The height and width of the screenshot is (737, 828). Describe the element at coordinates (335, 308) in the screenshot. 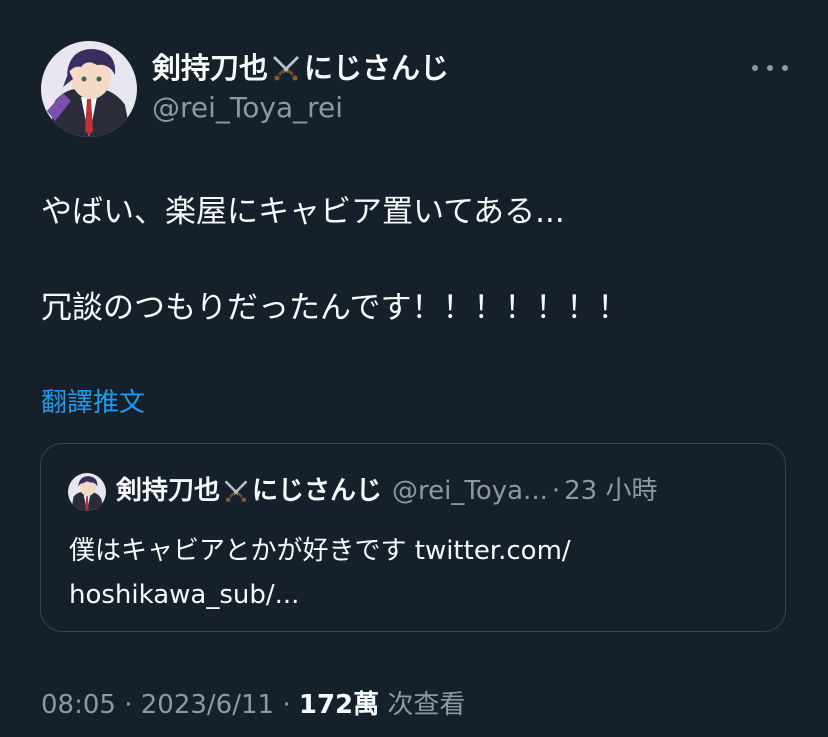

I see `tweet-text-line-2: 冗談のつもりだったんです！！！！！！！` at that location.